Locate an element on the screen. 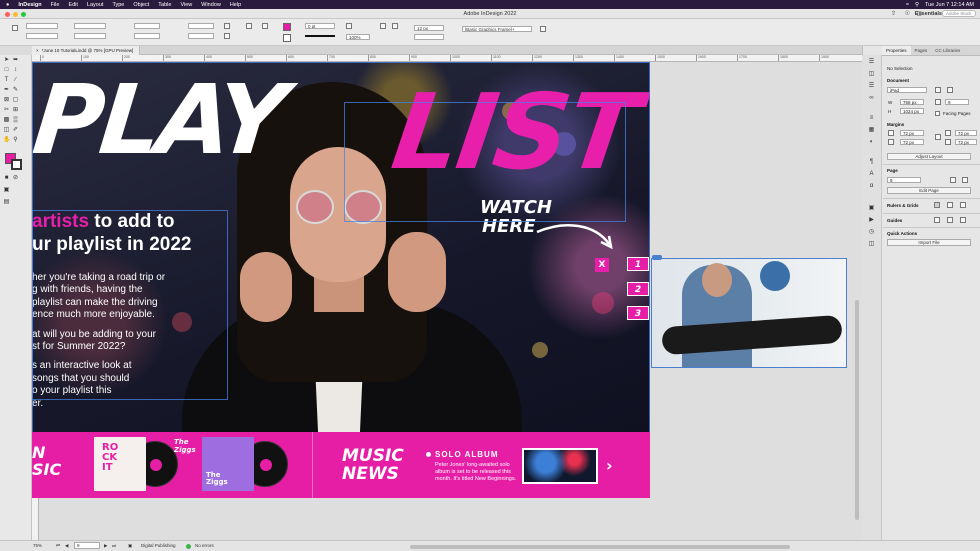 This screenshot has height=551, width=980. scale-x-field is located at coordinates (147, 26).